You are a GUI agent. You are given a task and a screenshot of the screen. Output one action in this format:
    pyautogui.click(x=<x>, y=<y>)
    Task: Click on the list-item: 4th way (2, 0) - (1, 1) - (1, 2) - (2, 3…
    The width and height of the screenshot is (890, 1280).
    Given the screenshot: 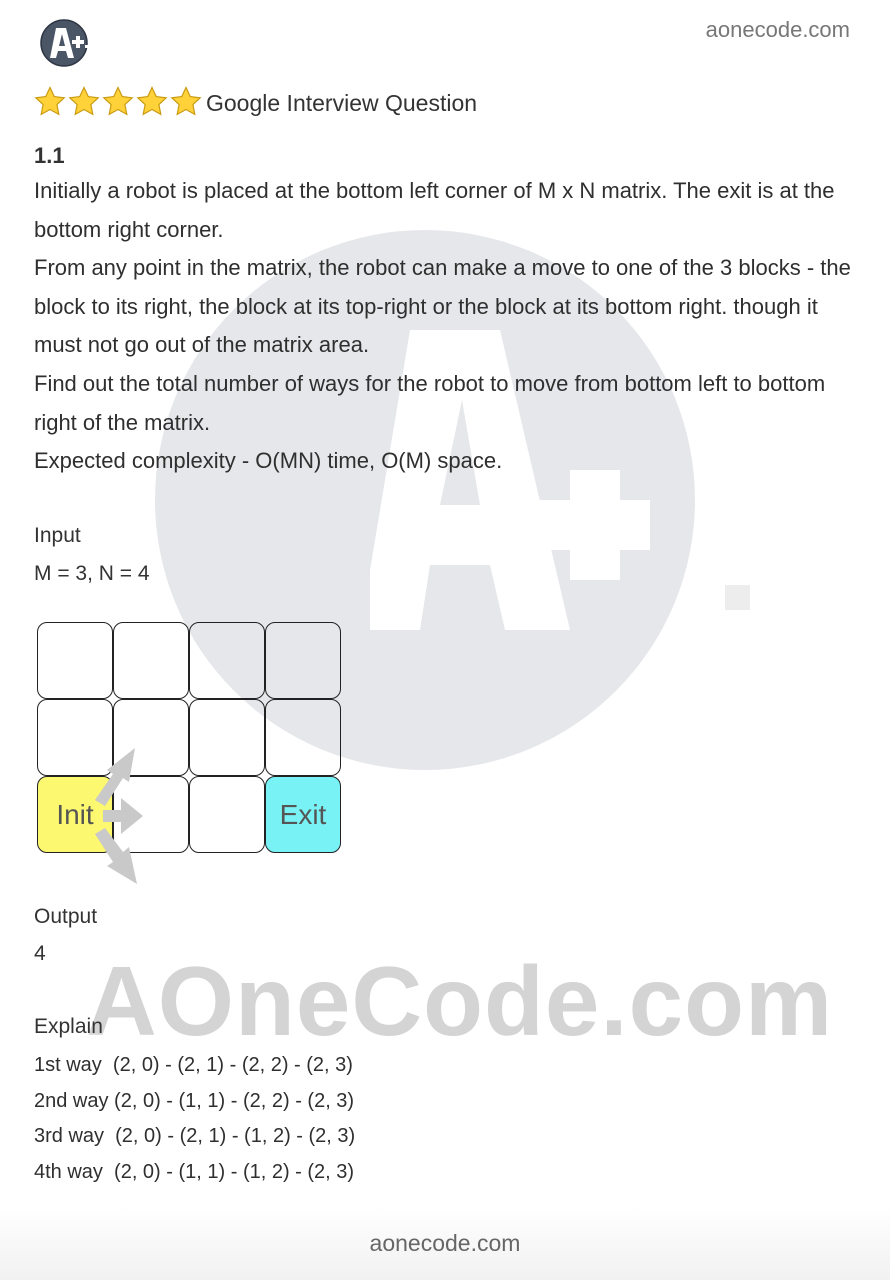 What is the action you would take?
    pyautogui.click(x=194, y=1171)
    